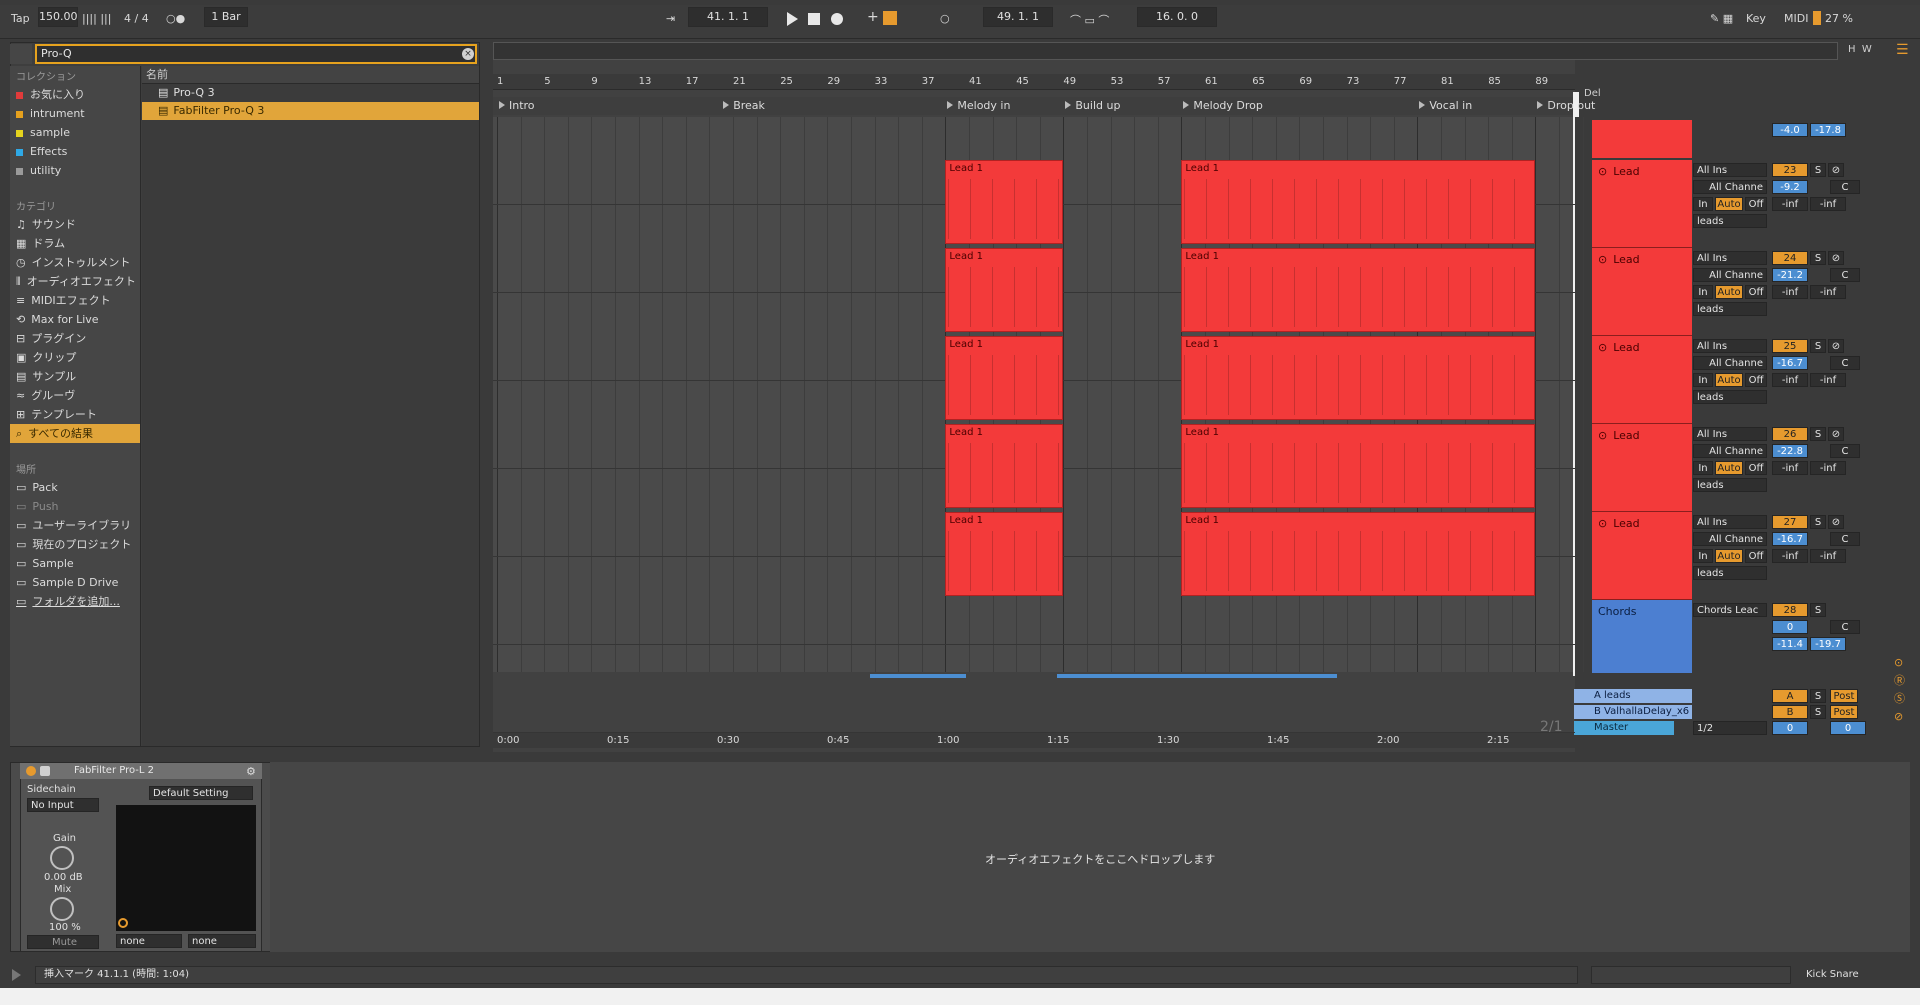  Describe the element at coordinates (75, 300) in the screenshot. I see `category-item: ≡ MIDIエフェクト` at that location.